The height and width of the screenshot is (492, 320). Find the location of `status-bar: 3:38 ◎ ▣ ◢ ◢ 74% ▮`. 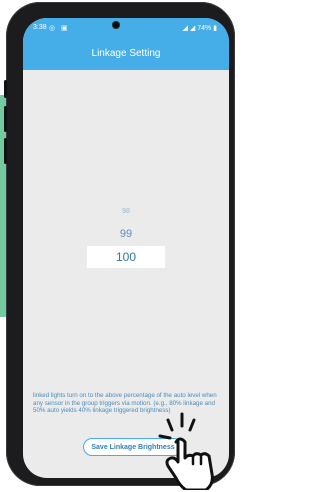

status-bar: 3:38 ◎ ▣ ◢ ◢ 74% ▮ is located at coordinates (126, 28).